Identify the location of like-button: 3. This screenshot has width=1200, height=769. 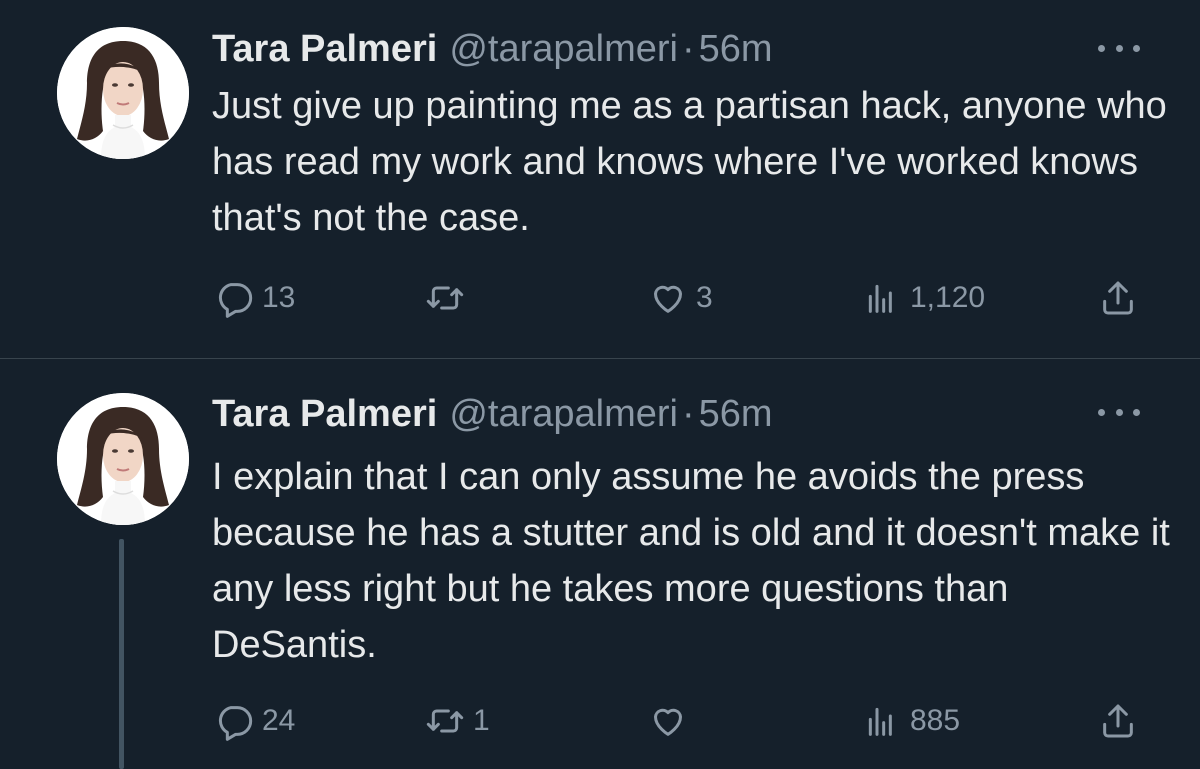
(680, 298).